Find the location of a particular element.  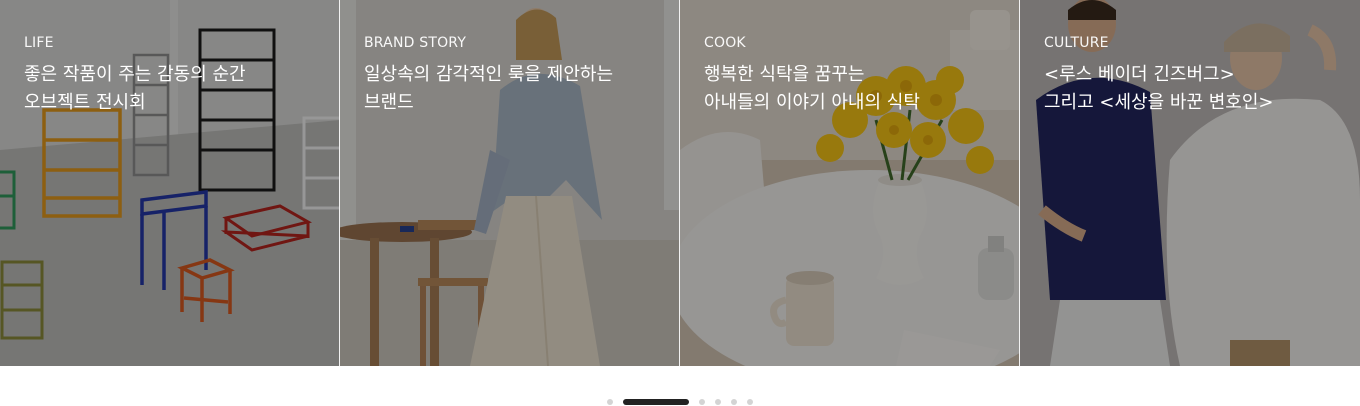

card-title-line-1: 좋은 작품이 주는 감동의 순간 is located at coordinates (135, 74).